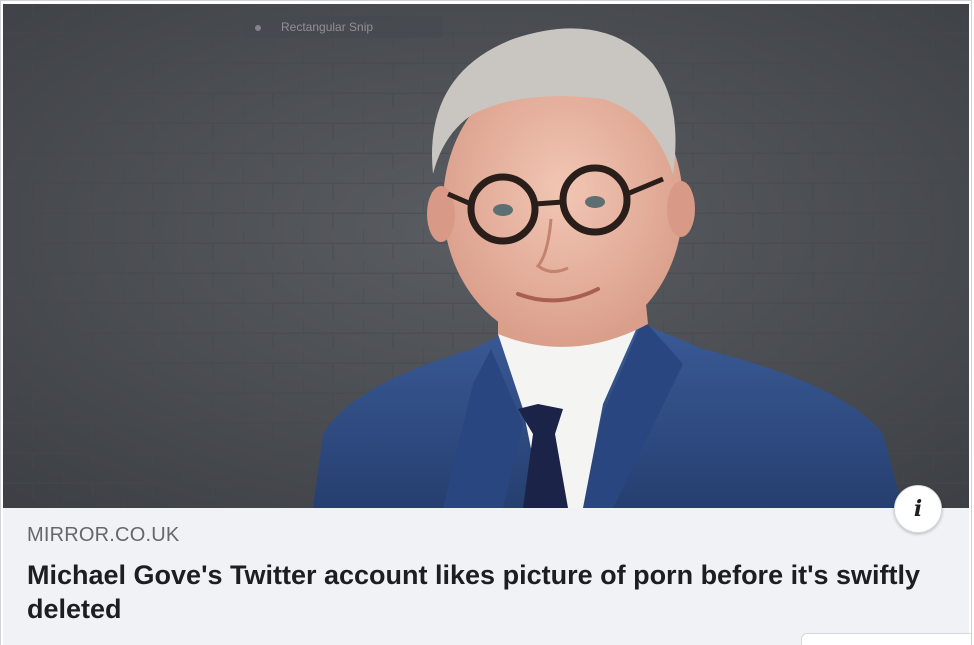 The width and height of the screenshot is (974, 645). I want to click on info-button: i, so click(918, 509).